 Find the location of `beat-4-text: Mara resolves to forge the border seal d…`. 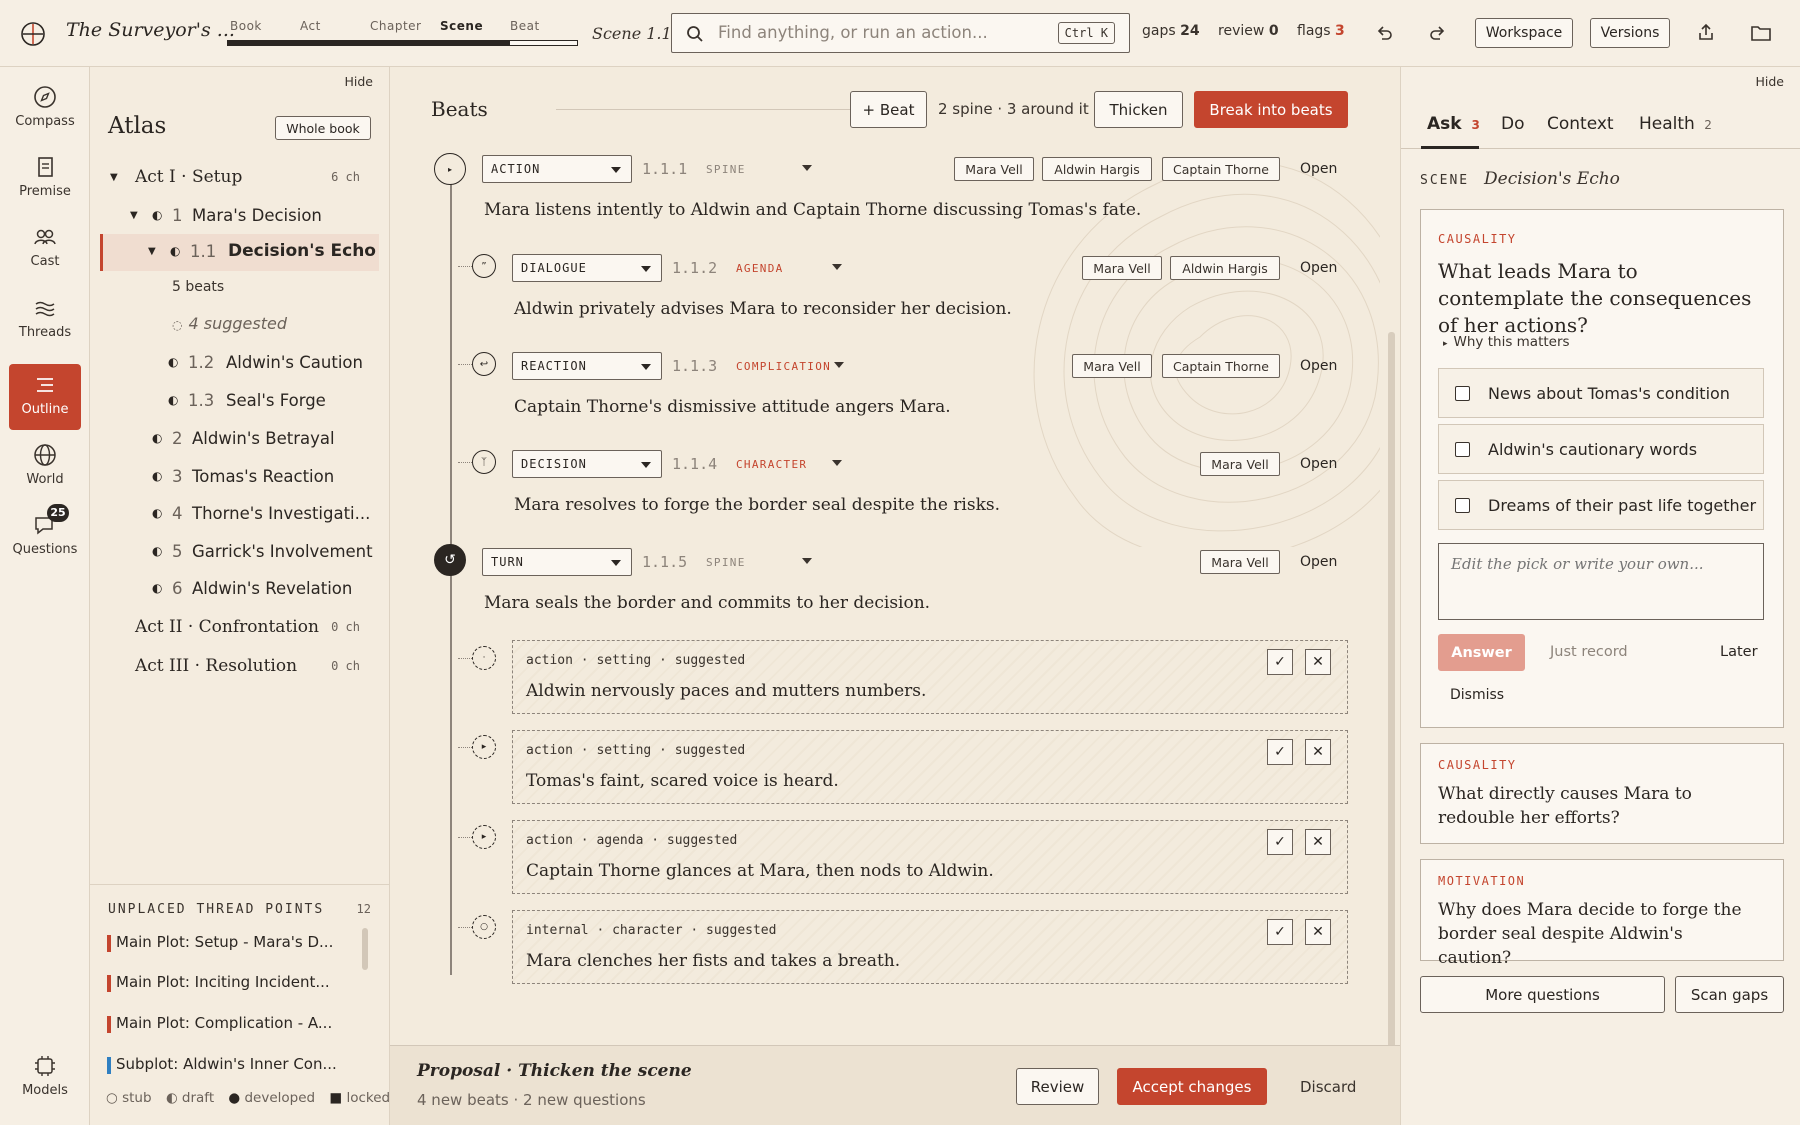

beat-4-text: Mara resolves to forge the border seal d… is located at coordinates (757, 505).